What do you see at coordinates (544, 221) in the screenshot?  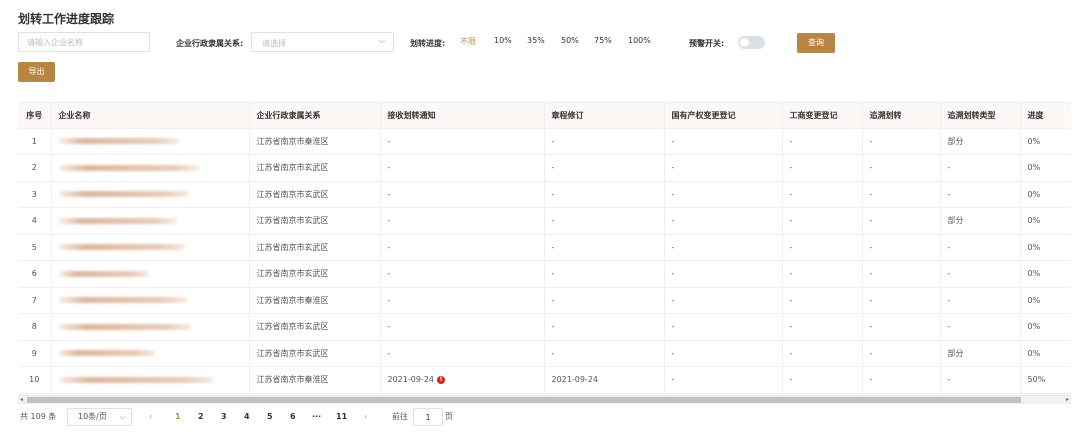 I see `table-row: 4 江苏省南京市玄武区 - - - - - 部分 0%` at bounding box center [544, 221].